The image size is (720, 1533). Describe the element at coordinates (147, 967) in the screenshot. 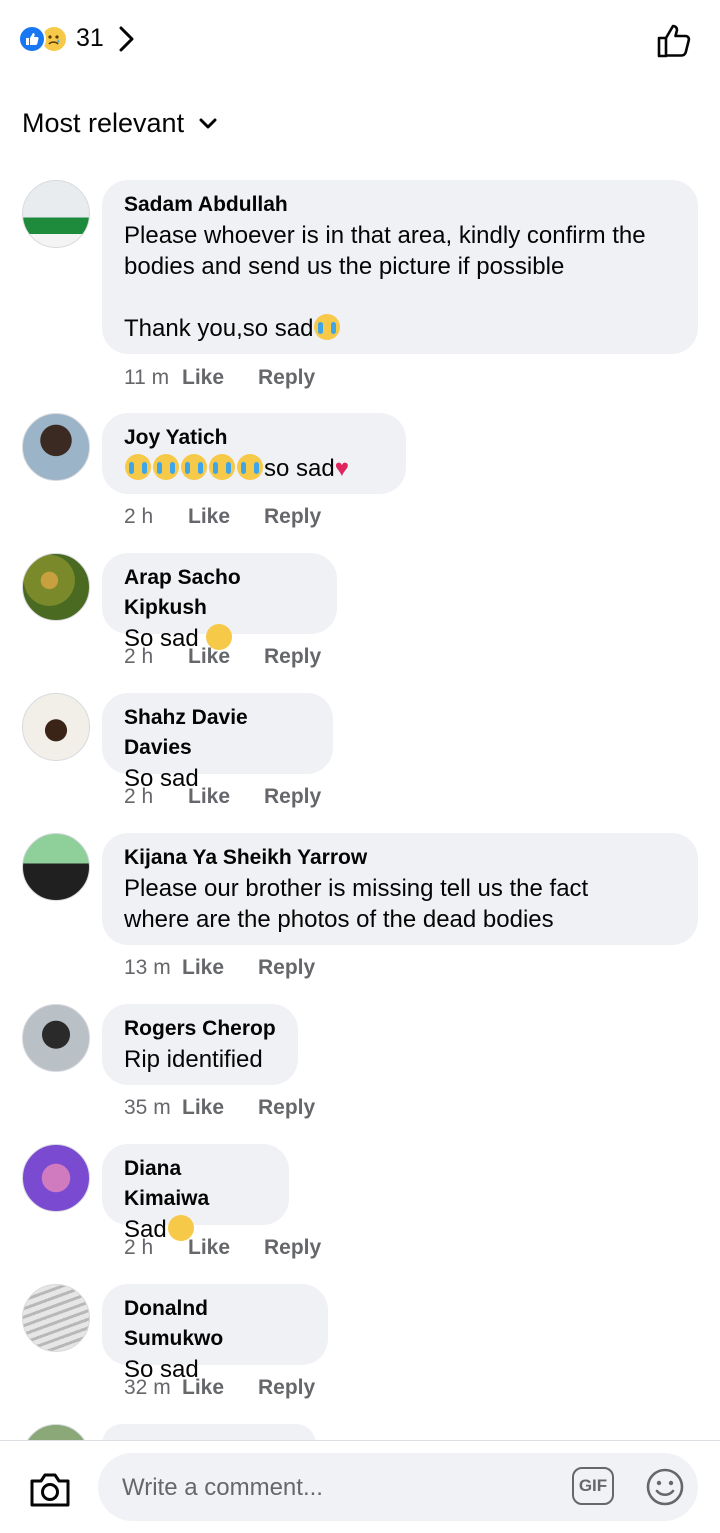

I see `comment-time: 13 m` at that location.